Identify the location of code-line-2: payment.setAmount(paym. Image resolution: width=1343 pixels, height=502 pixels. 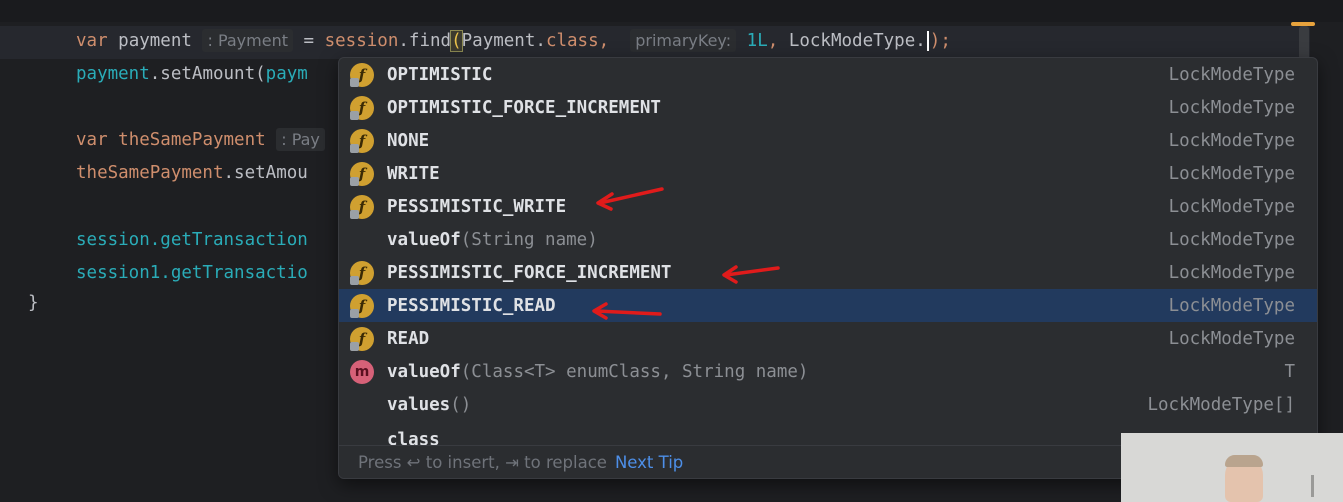
(192, 74).